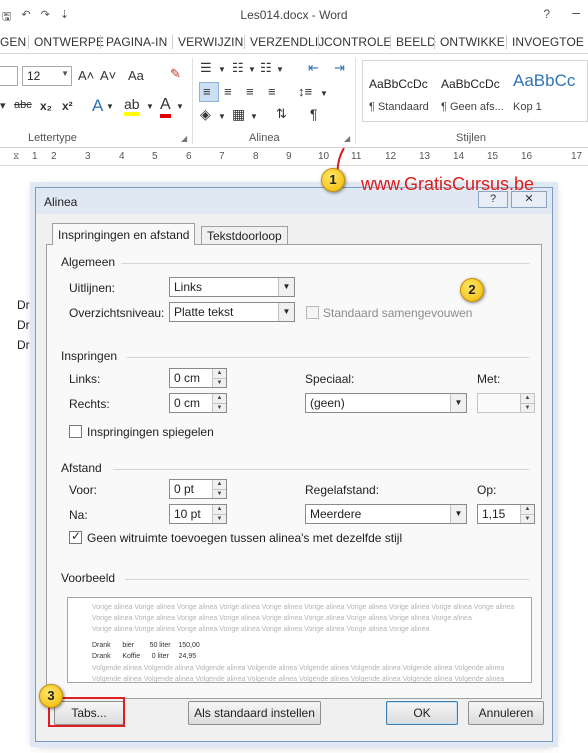 This screenshot has height=753, width=588. What do you see at coordinates (312, 312) in the screenshot?
I see `collapsed-by-default-checkbox` at bounding box center [312, 312].